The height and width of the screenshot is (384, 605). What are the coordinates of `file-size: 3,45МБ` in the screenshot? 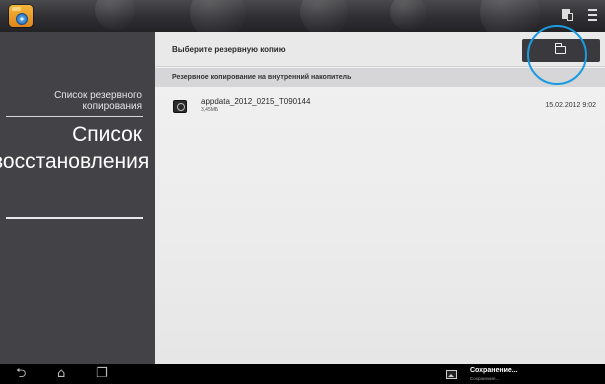 It's located at (210, 110).